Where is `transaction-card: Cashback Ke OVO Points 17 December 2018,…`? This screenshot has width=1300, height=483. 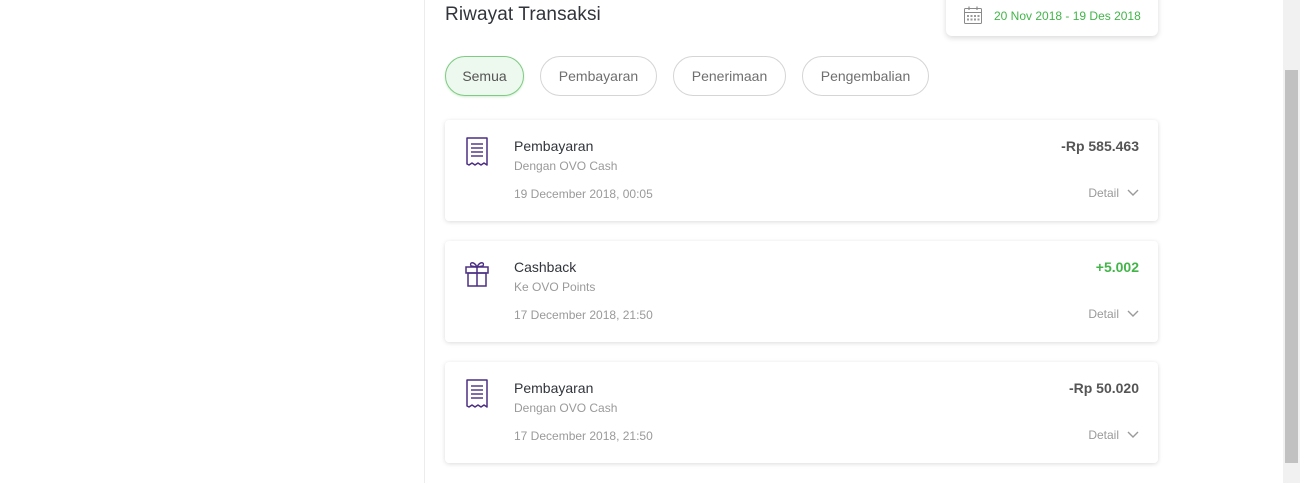 transaction-card: Cashback Ke OVO Points 17 December 2018,… is located at coordinates (801, 291).